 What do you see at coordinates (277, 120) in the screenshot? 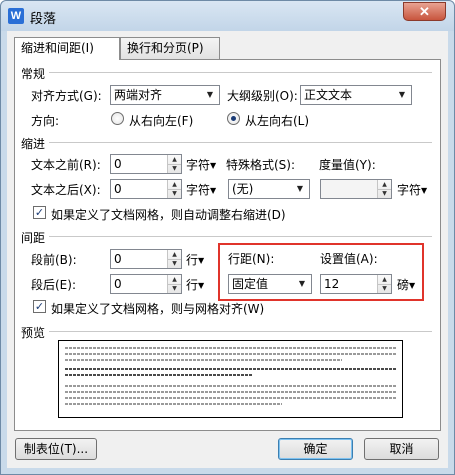
I see `ltr-radio-label: 从左向右(L)` at bounding box center [277, 120].